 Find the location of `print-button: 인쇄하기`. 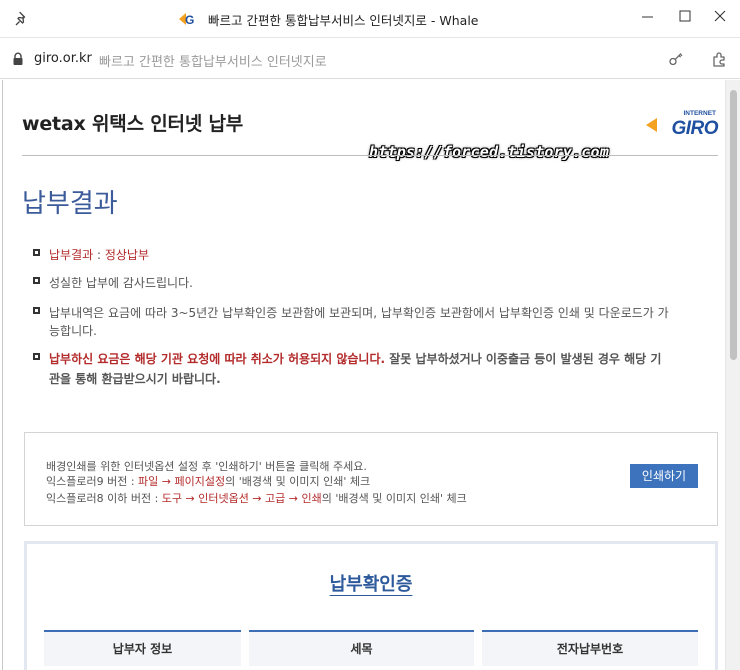

print-button: 인쇄하기 is located at coordinates (664, 476).